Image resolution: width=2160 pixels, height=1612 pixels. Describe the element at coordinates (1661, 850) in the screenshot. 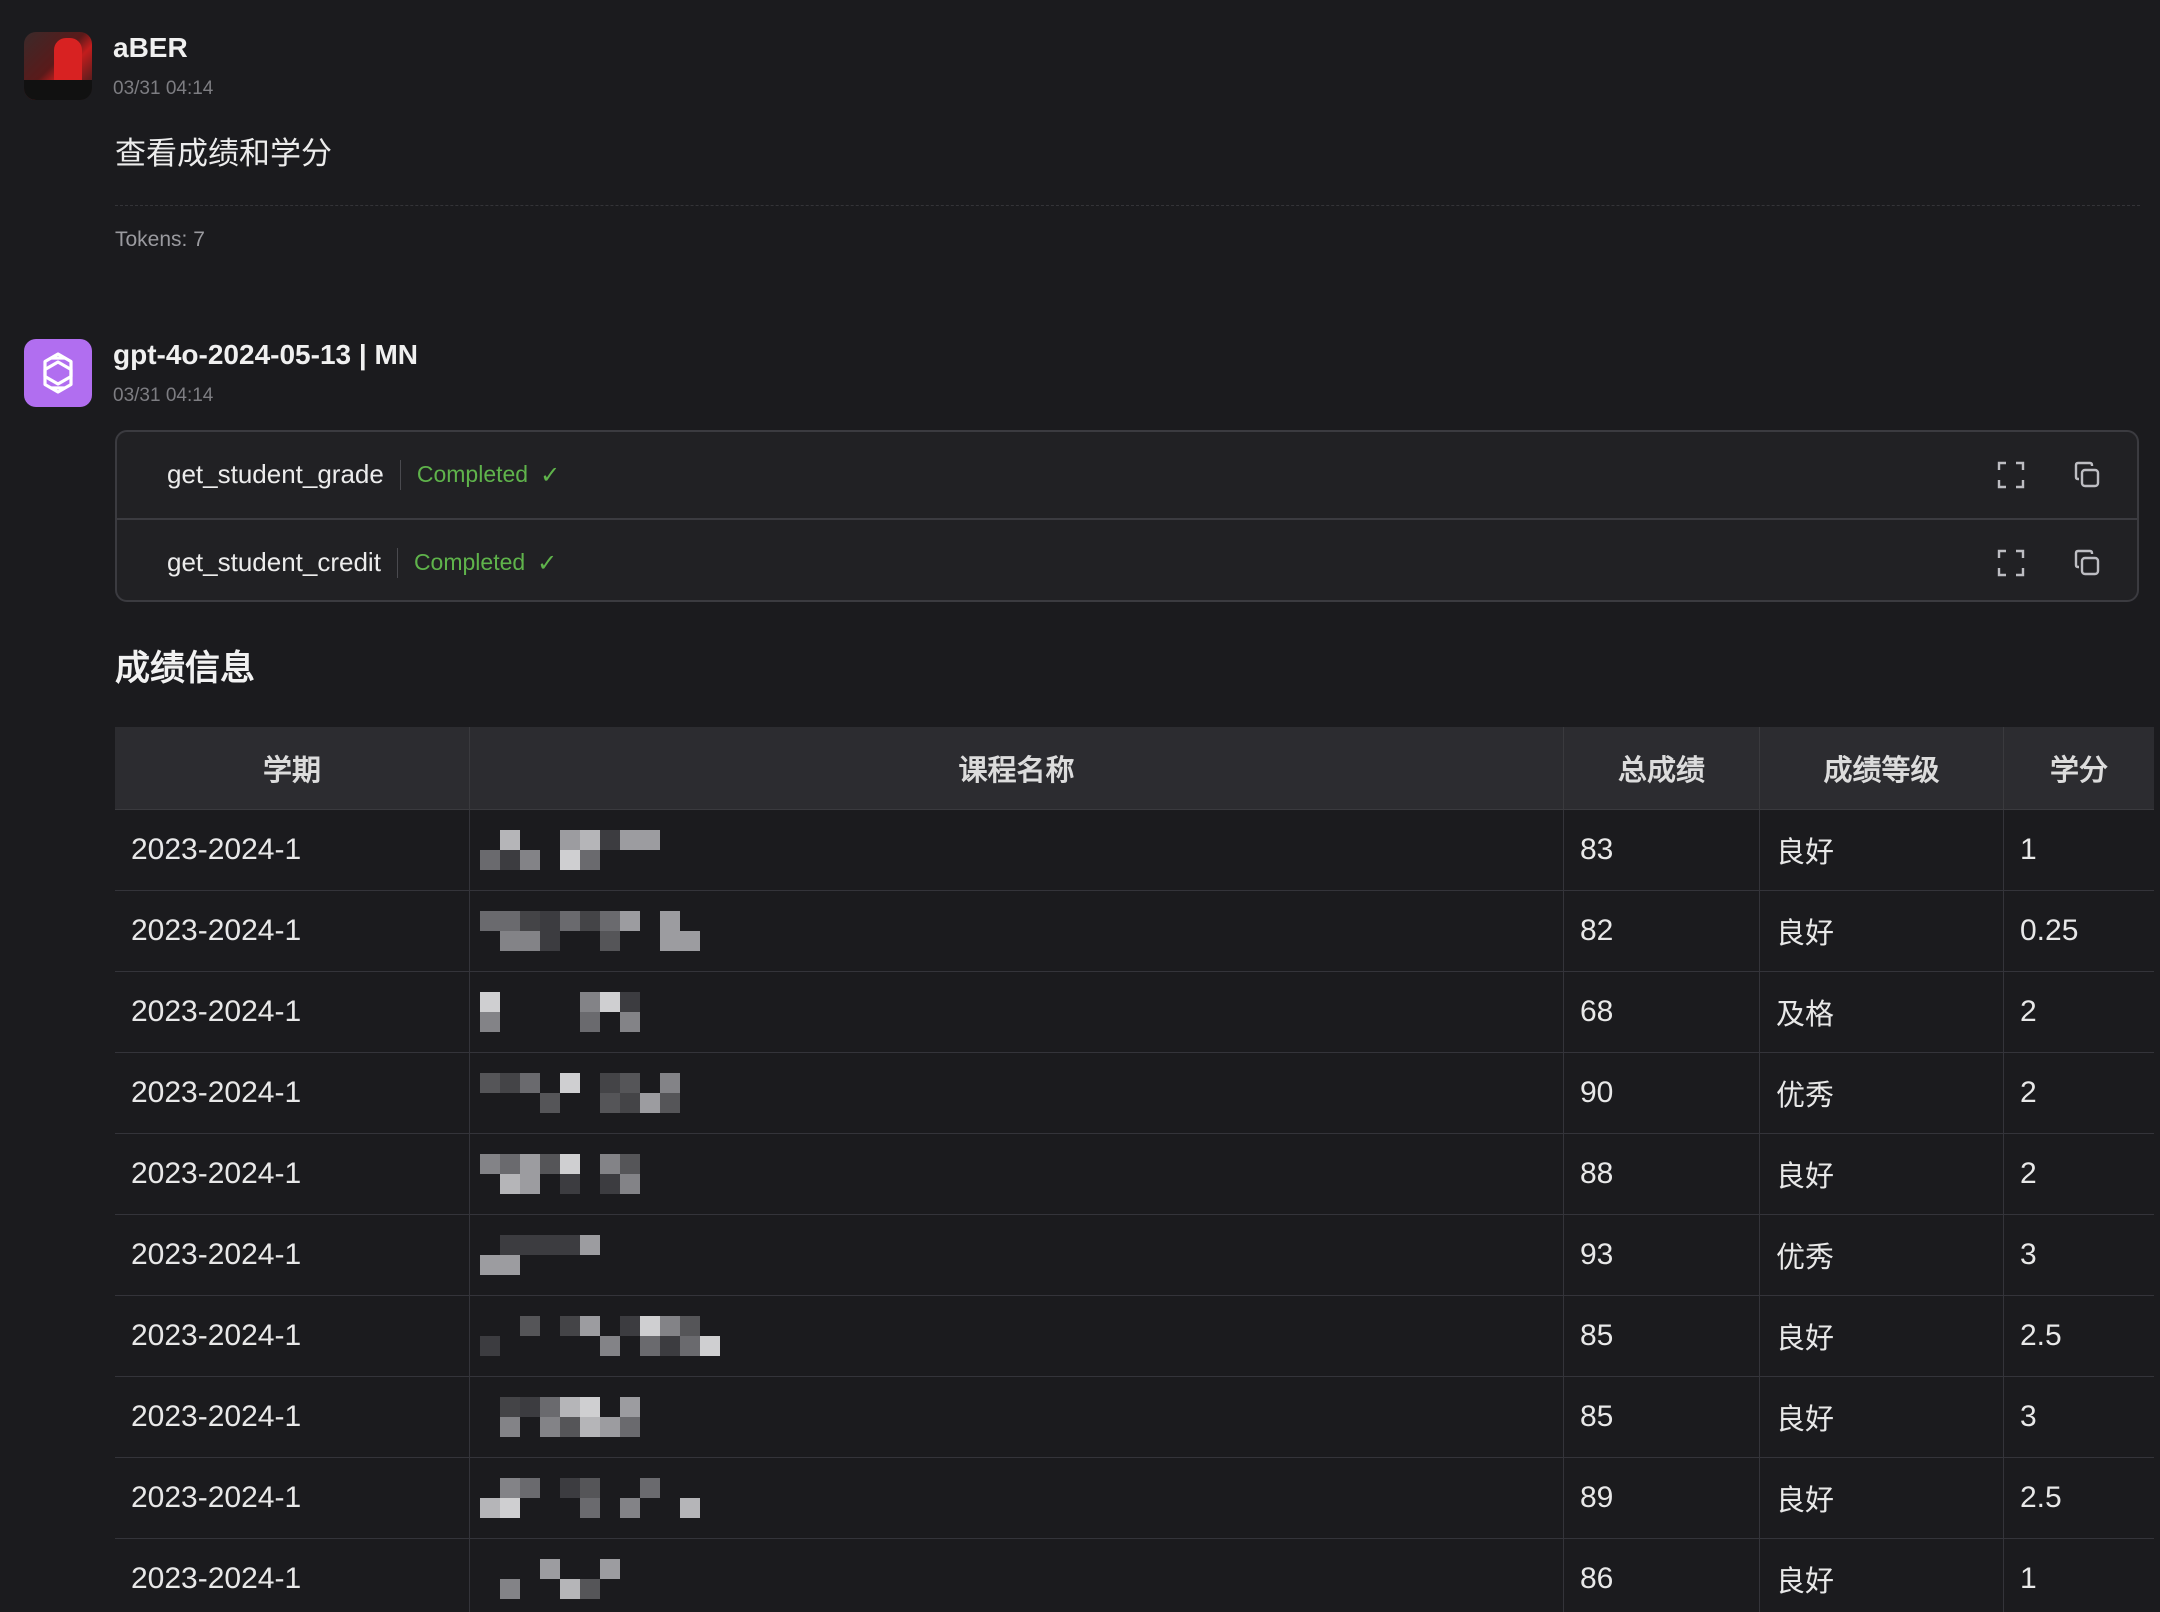

I see `cell-total: 83` at that location.